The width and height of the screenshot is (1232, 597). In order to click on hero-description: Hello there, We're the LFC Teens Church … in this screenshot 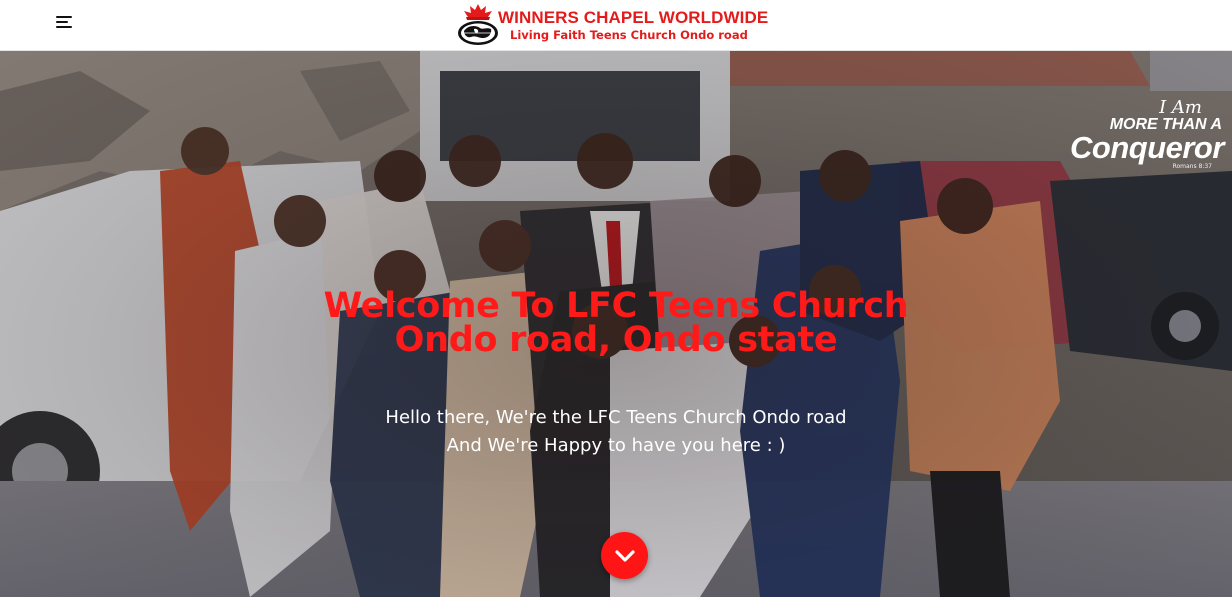, I will do `click(616, 432)`.